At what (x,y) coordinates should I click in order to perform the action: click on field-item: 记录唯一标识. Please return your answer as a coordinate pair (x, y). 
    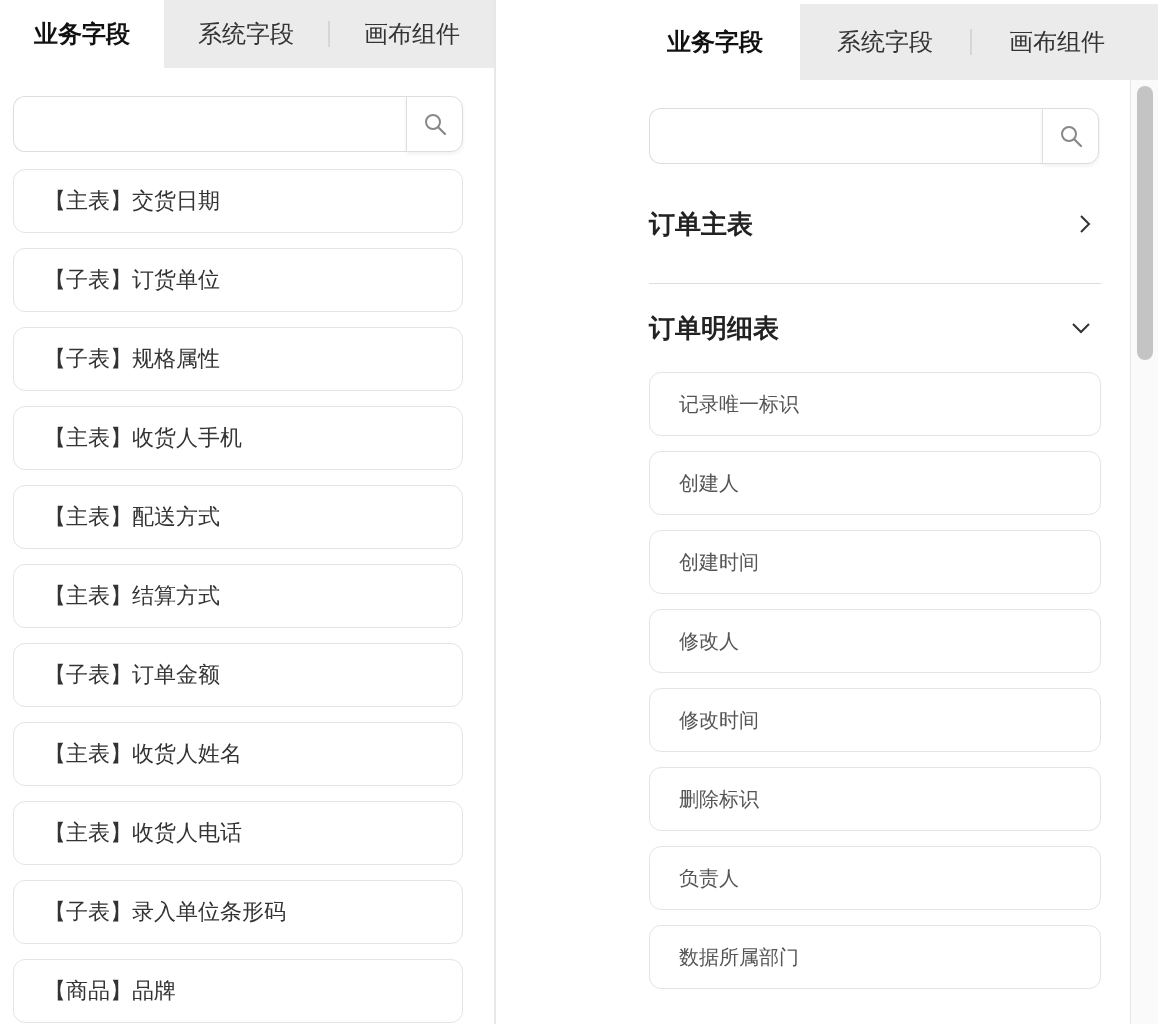
    Looking at the image, I should click on (875, 404).